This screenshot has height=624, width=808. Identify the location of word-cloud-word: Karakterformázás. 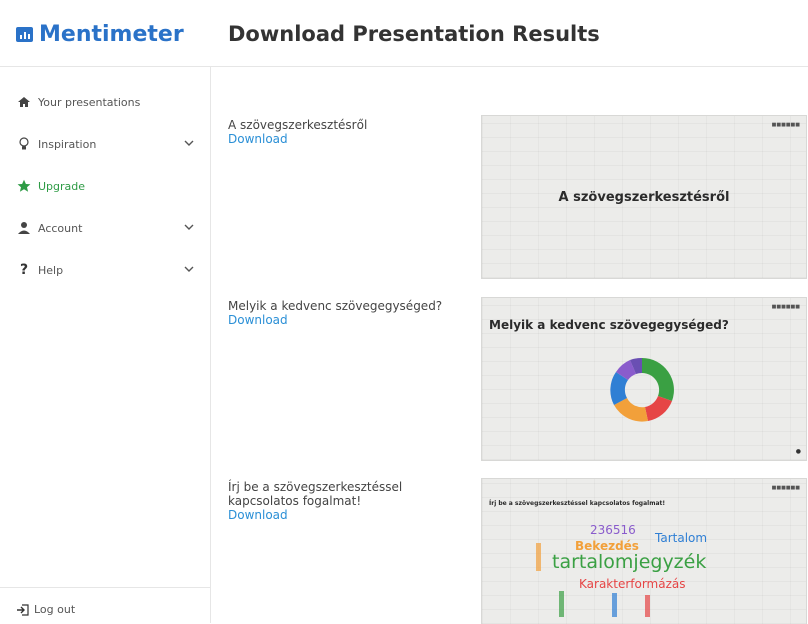
(632, 584).